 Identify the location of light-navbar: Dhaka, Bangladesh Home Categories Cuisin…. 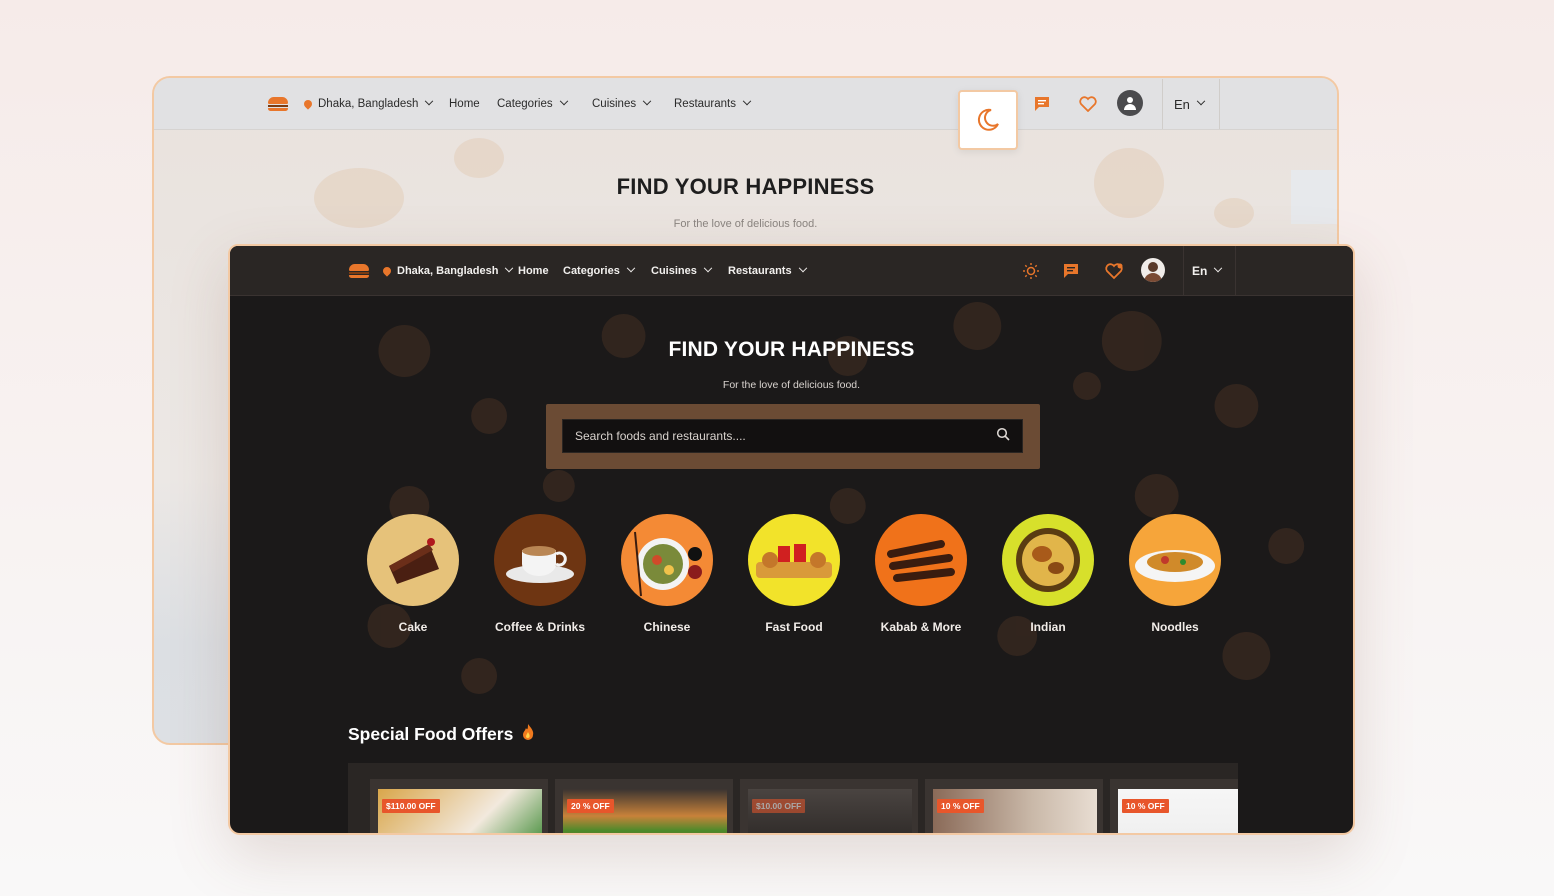
(745, 104).